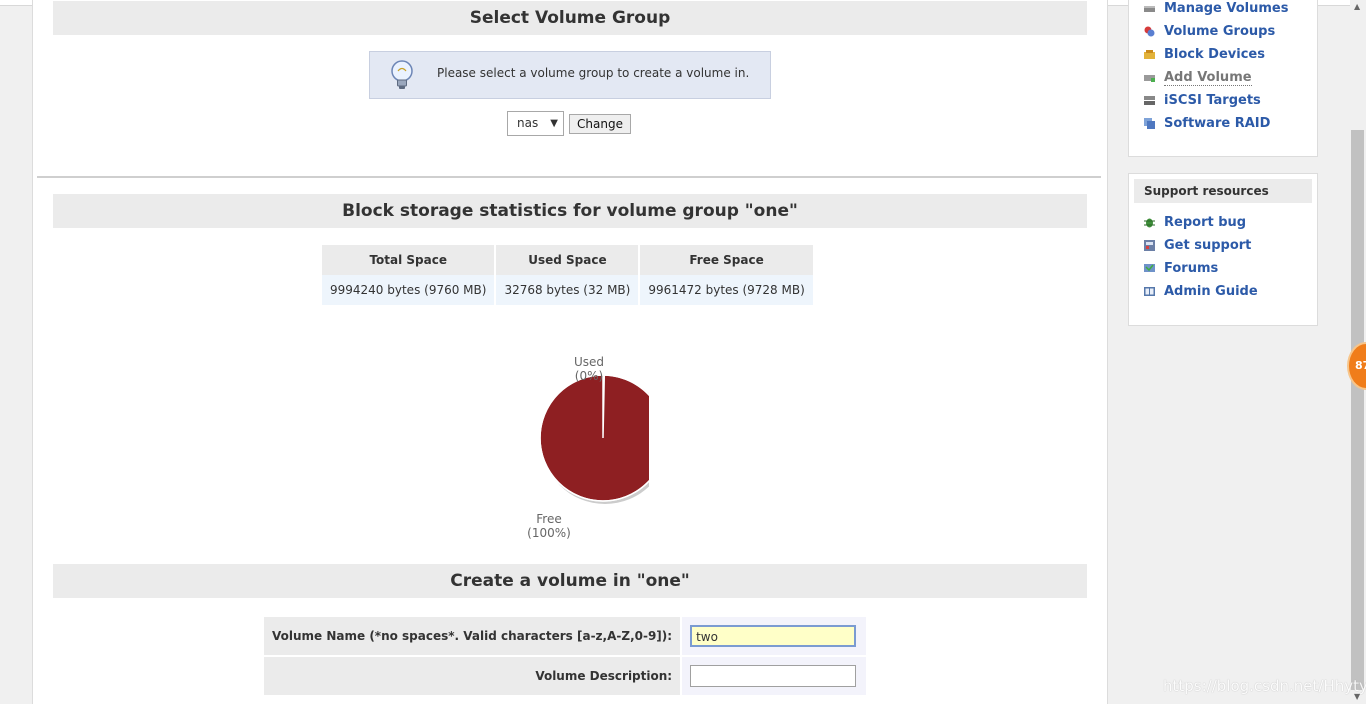  Describe the element at coordinates (569, 177) in the screenshot. I see `section-divider` at that location.